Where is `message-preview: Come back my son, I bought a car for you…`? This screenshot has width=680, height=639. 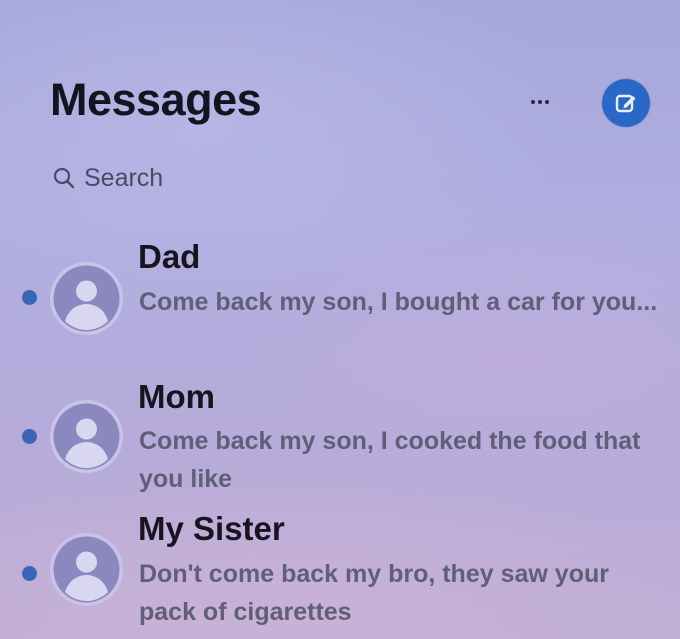
message-preview: Come back my son, I bought a car for you… is located at coordinates (398, 302).